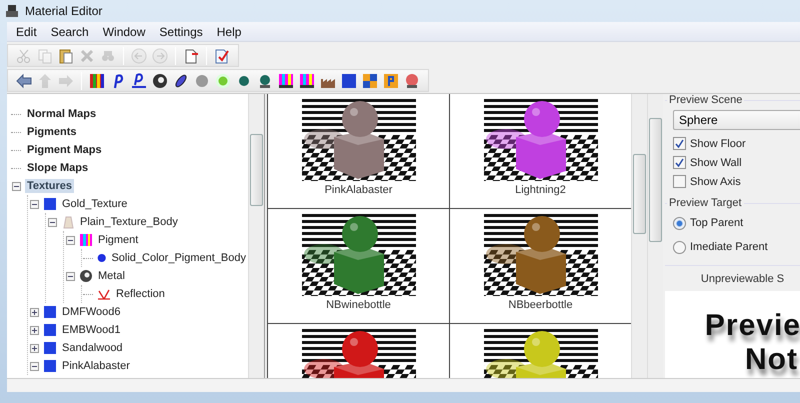 The height and width of the screenshot is (403, 800). Describe the element at coordinates (358, 151) in the screenshot. I see `material-card: PinkAlabaster` at that location.